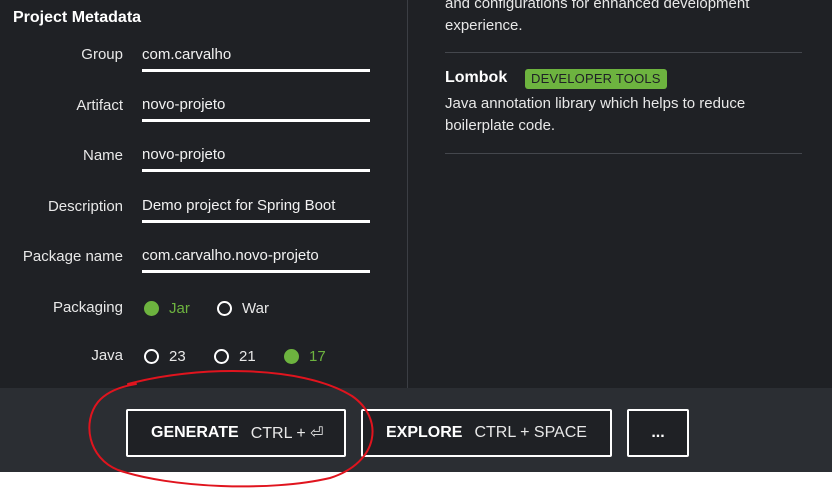 The image size is (832, 489). I want to click on packaging-jar-radio: Jar, so click(167, 308).